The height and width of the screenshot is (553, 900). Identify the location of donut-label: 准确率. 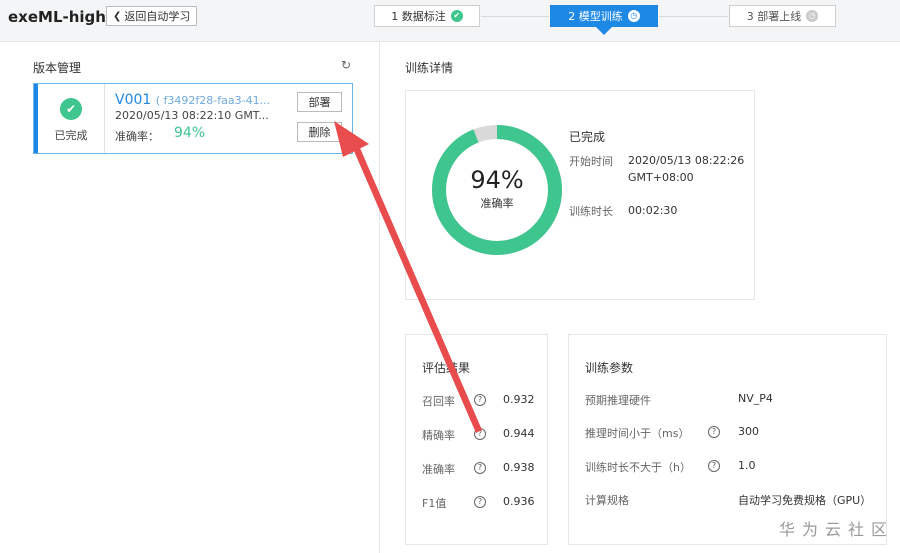
(497, 203).